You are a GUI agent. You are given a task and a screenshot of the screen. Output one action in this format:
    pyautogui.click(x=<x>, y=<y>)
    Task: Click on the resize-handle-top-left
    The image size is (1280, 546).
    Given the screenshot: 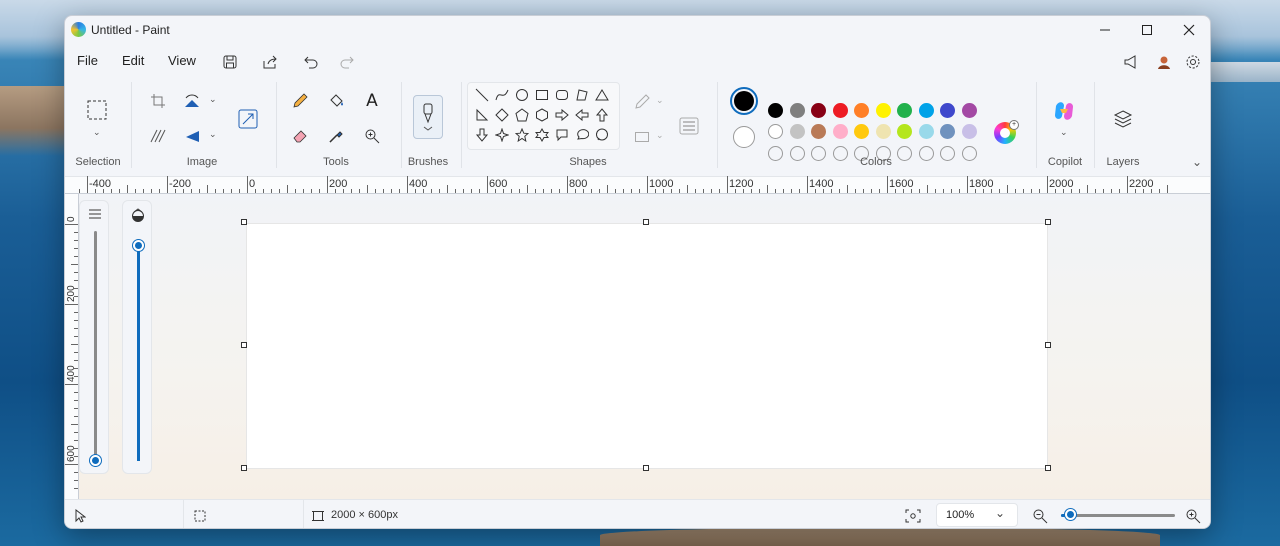 What is the action you would take?
    pyautogui.click(x=244, y=222)
    